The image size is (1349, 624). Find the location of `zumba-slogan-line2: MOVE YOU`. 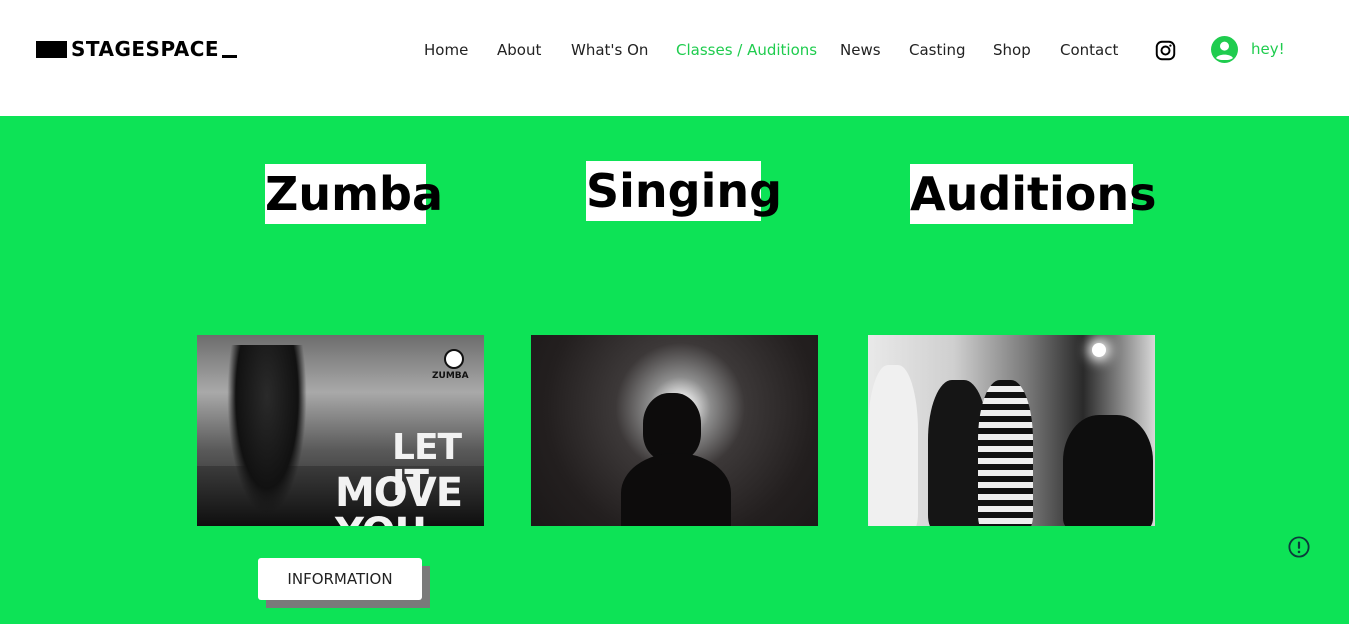

zumba-slogan-line2: MOVE YOU is located at coordinates (399, 498).